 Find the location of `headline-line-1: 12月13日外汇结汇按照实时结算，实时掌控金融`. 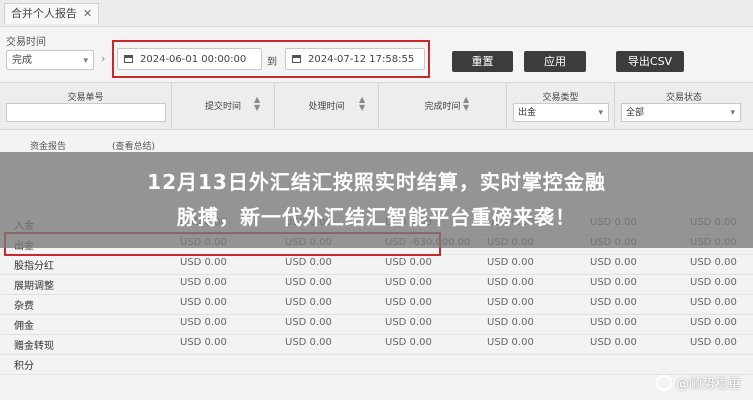

headline-line-1: 12月13日外汇结汇按照实时结算，实时掌控金融 is located at coordinates (376, 182).